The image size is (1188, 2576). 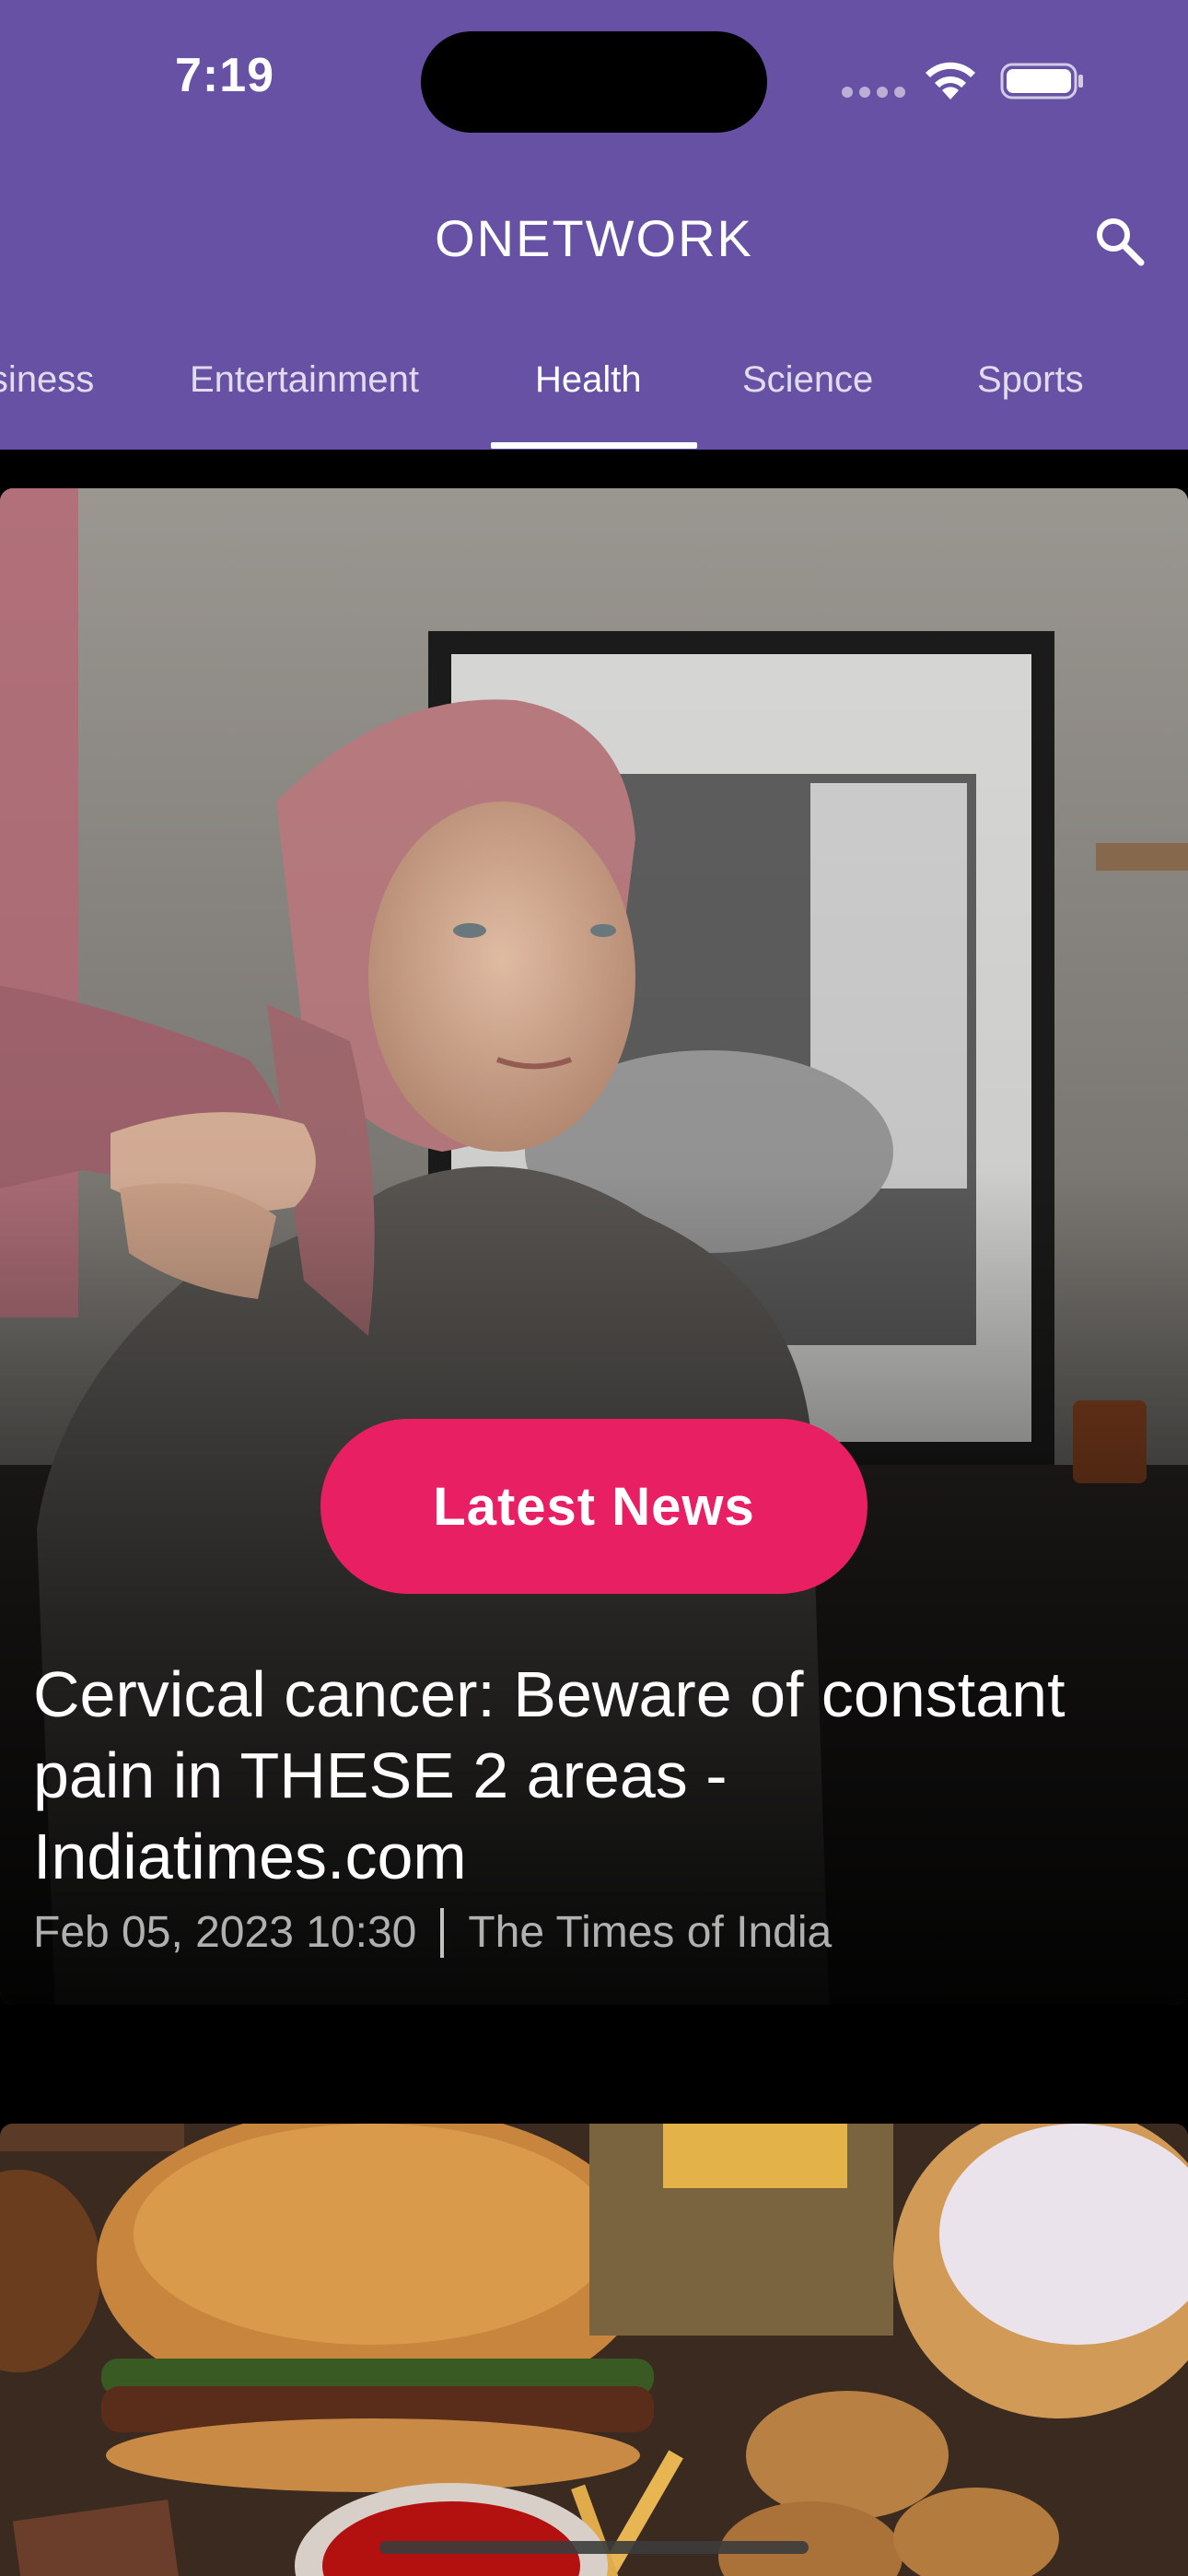 I want to click on article-meta: Feb 05, 2023 10:30 The Times of India, so click(x=432, y=1932).